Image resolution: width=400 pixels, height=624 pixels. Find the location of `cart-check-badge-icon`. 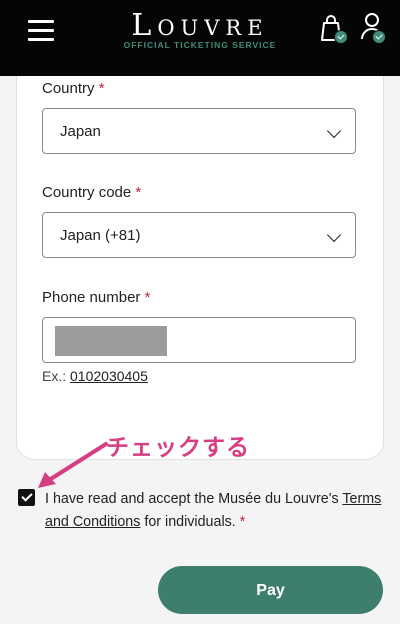

cart-check-badge-icon is located at coordinates (341, 37).